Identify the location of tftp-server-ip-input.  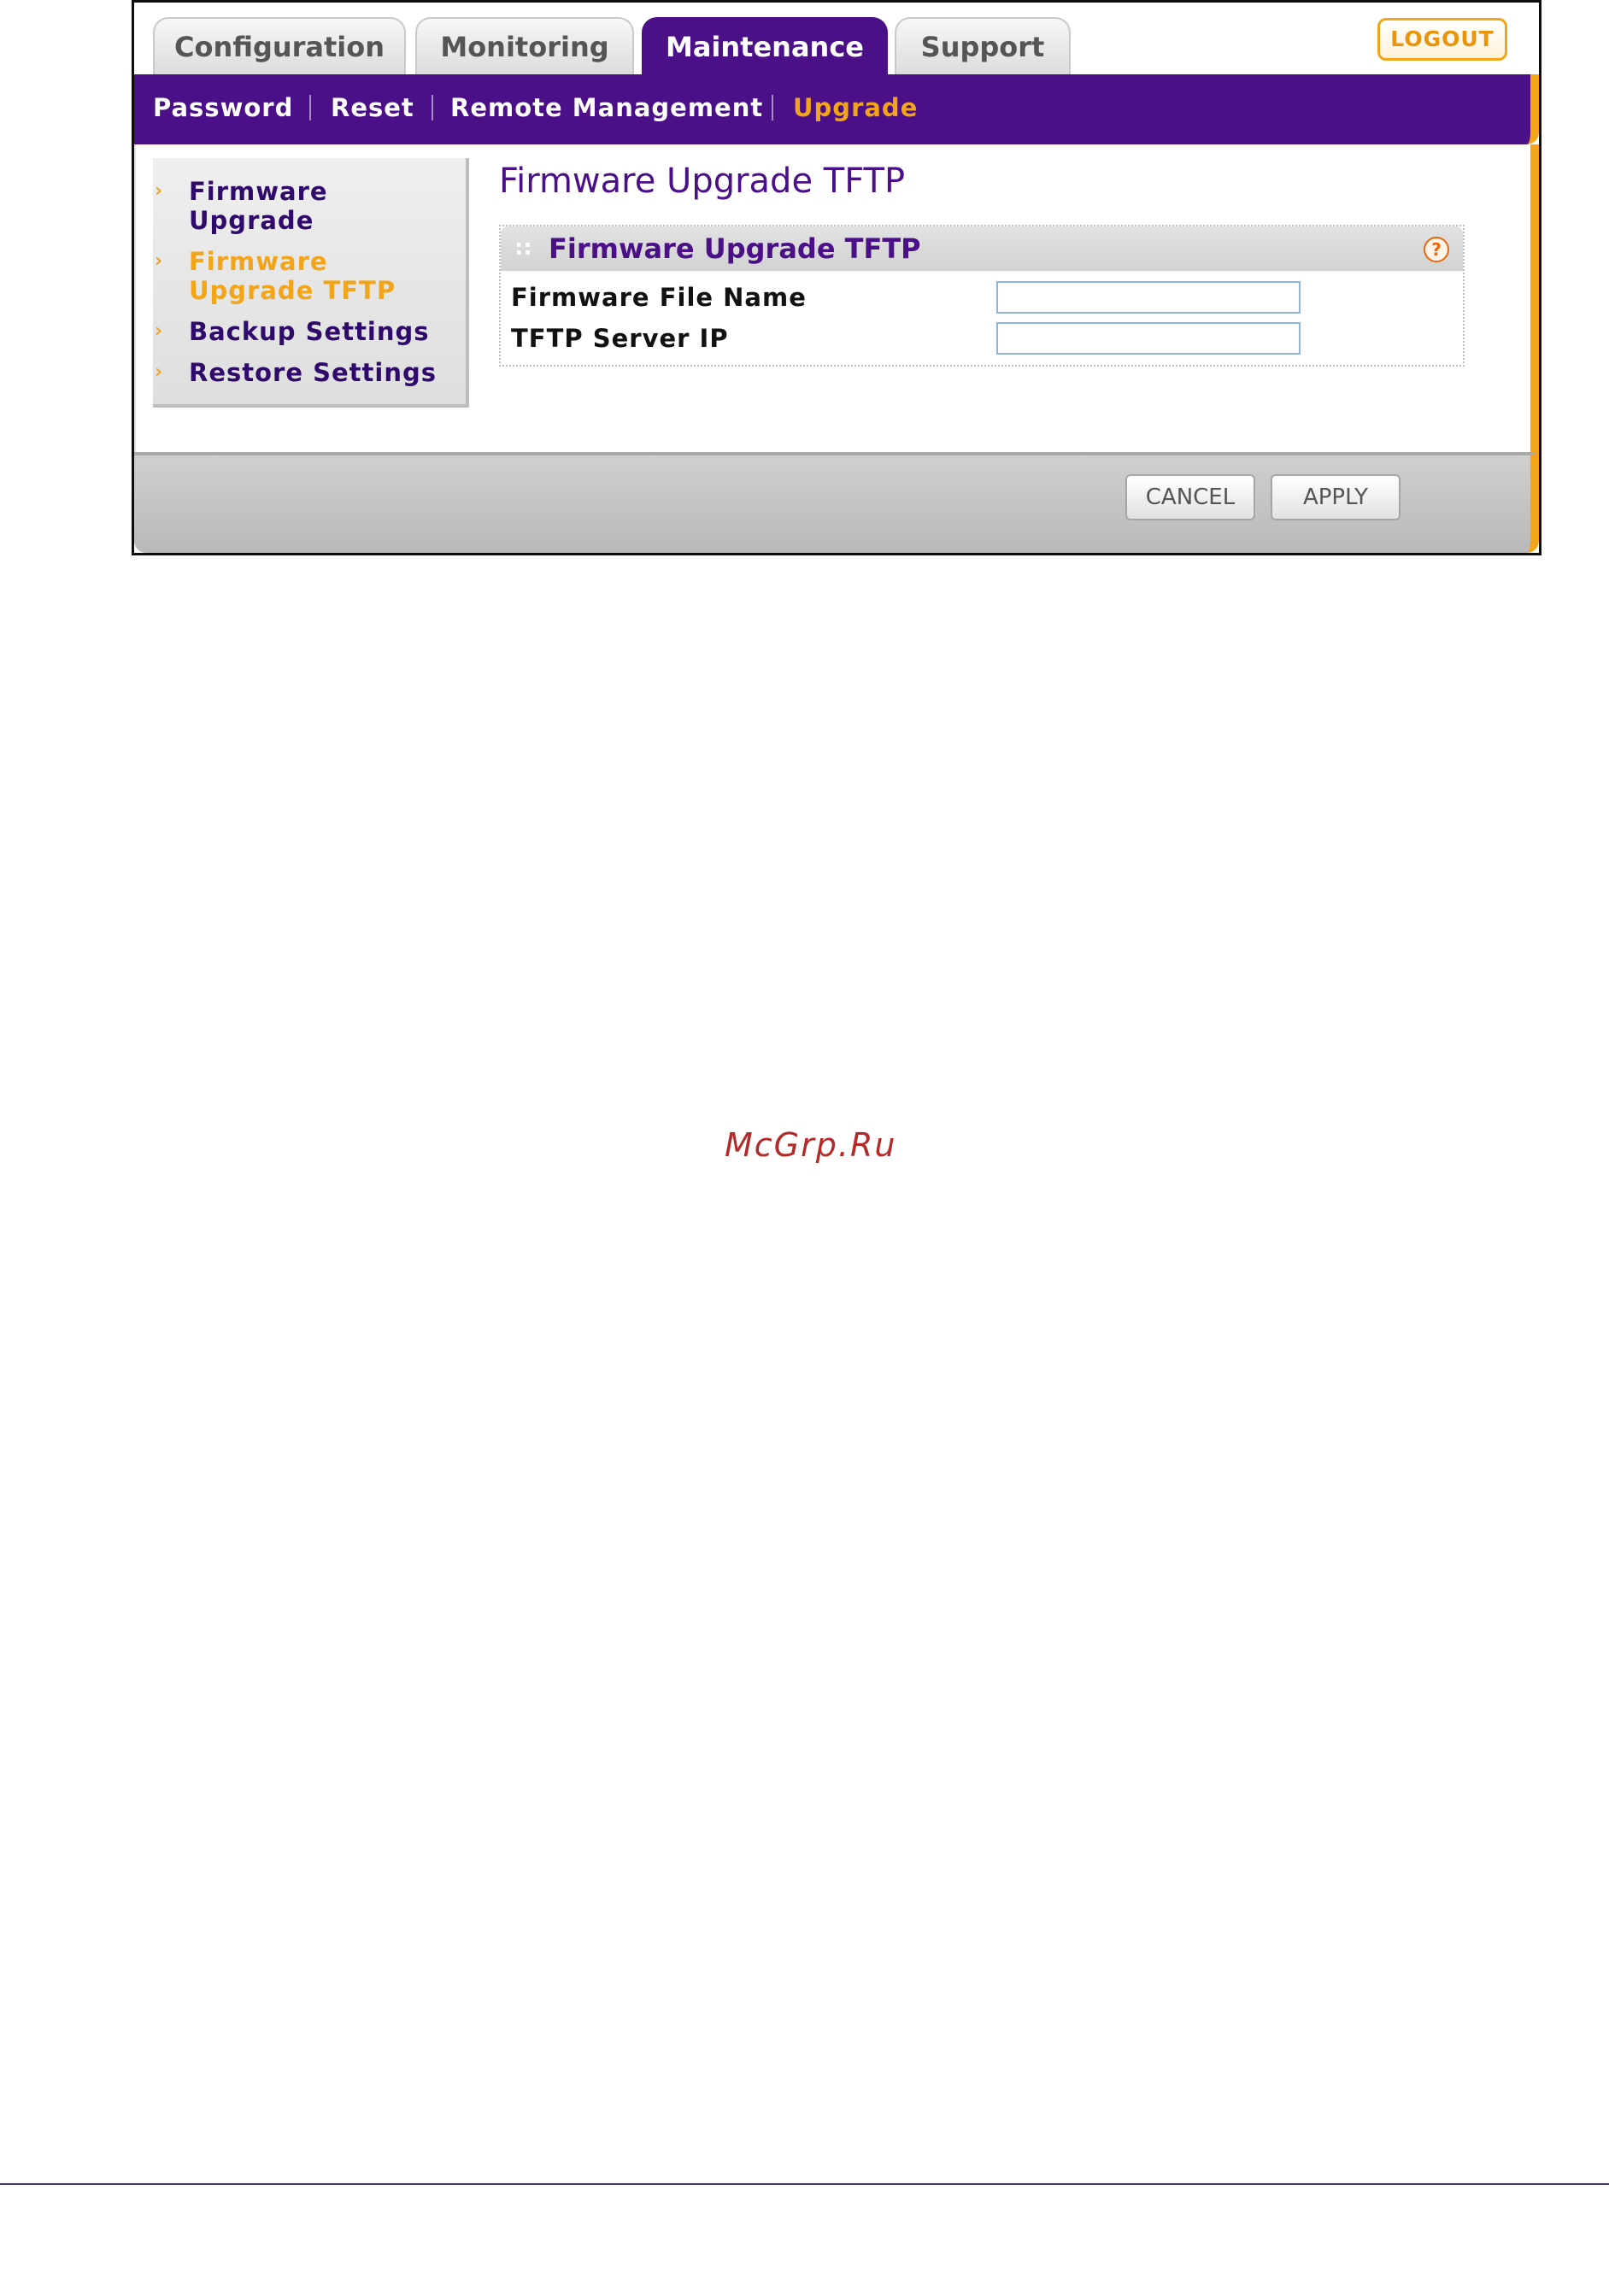
(1148, 338).